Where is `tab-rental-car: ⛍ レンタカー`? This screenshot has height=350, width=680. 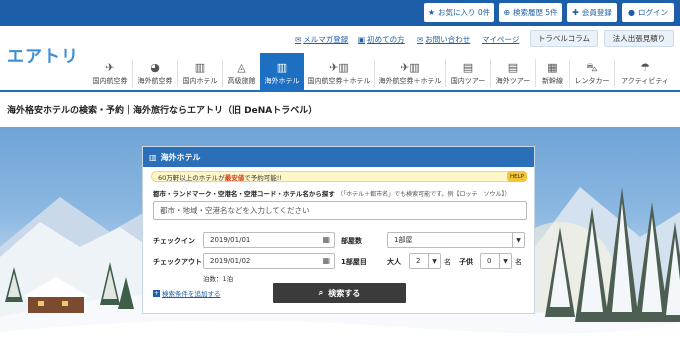
tab-rental-car: ⛍ レンタカー is located at coordinates (592, 71).